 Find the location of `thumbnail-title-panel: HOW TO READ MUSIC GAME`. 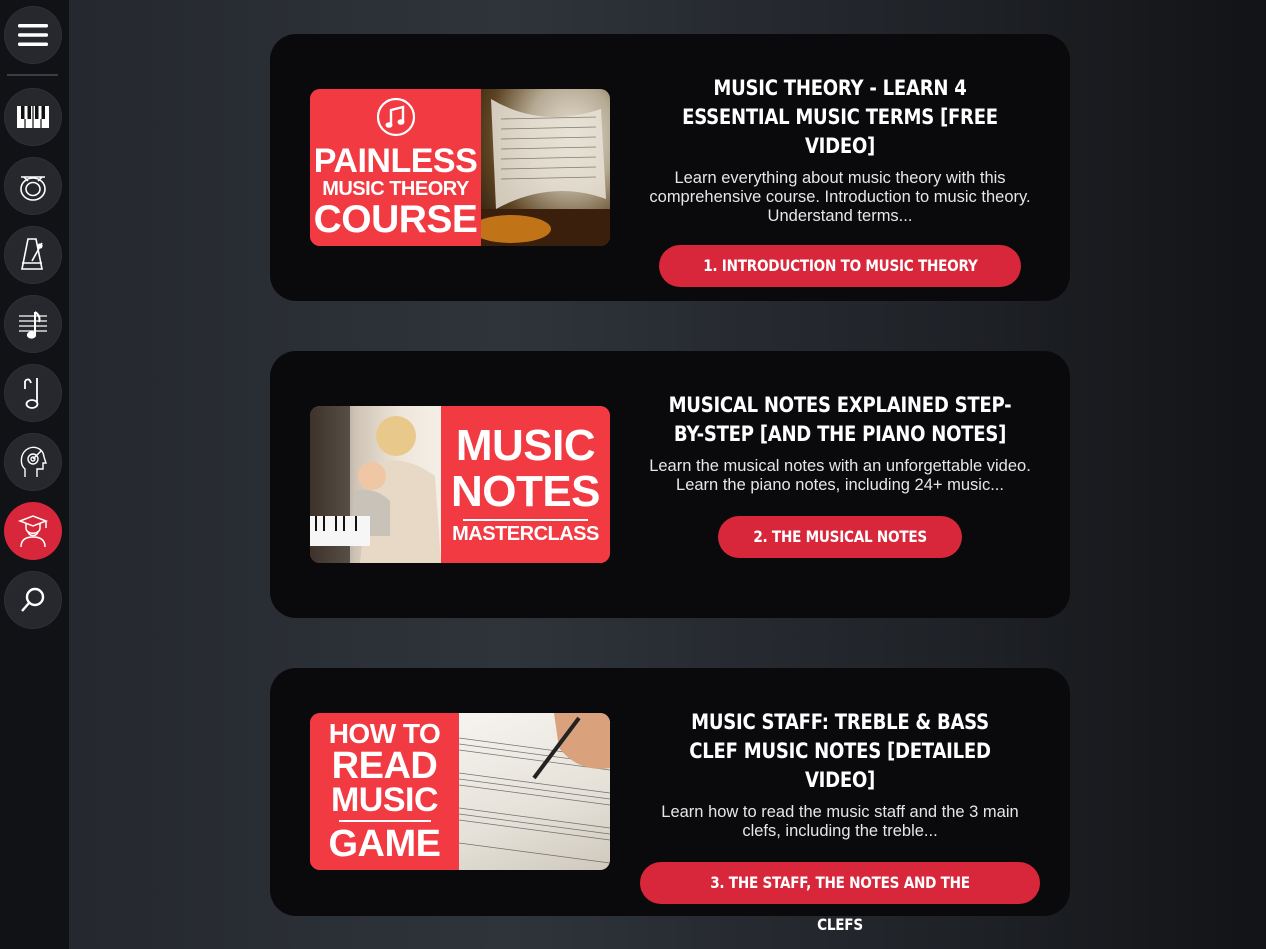

thumbnail-title-panel: HOW TO READ MUSIC GAME is located at coordinates (384, 791).